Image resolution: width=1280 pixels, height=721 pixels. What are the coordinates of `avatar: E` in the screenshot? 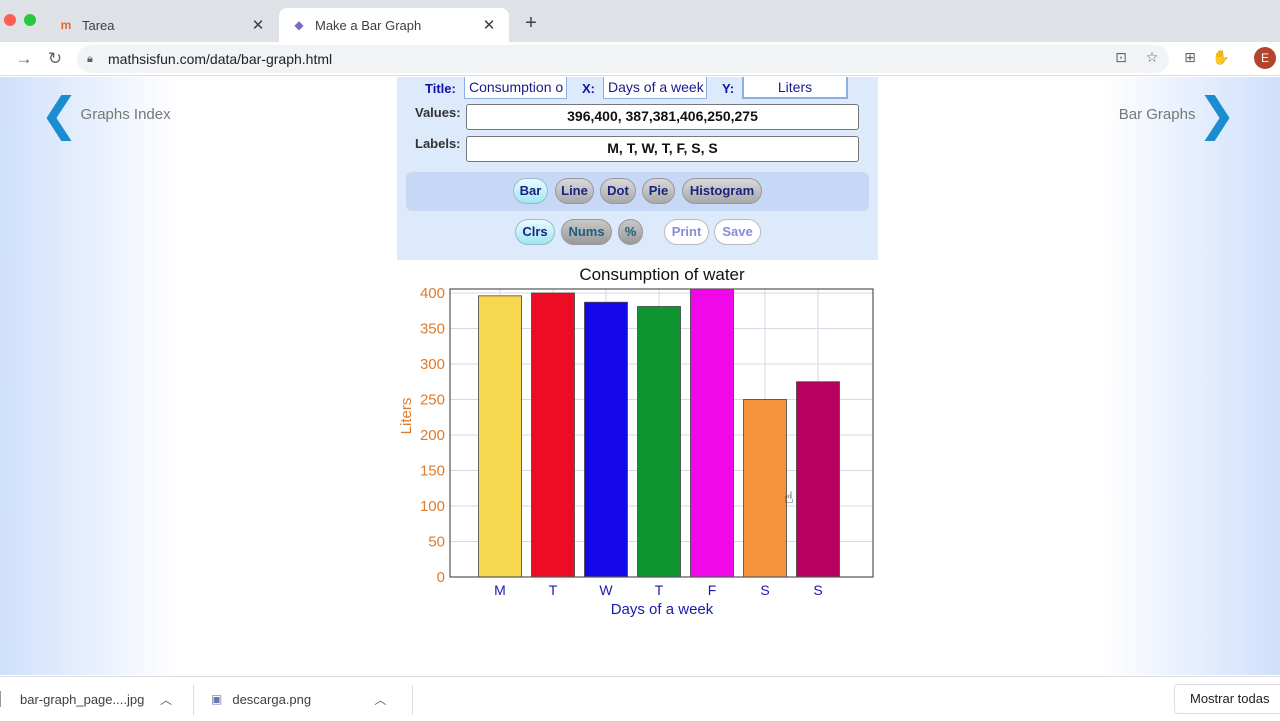 It's located at (1265, 58).